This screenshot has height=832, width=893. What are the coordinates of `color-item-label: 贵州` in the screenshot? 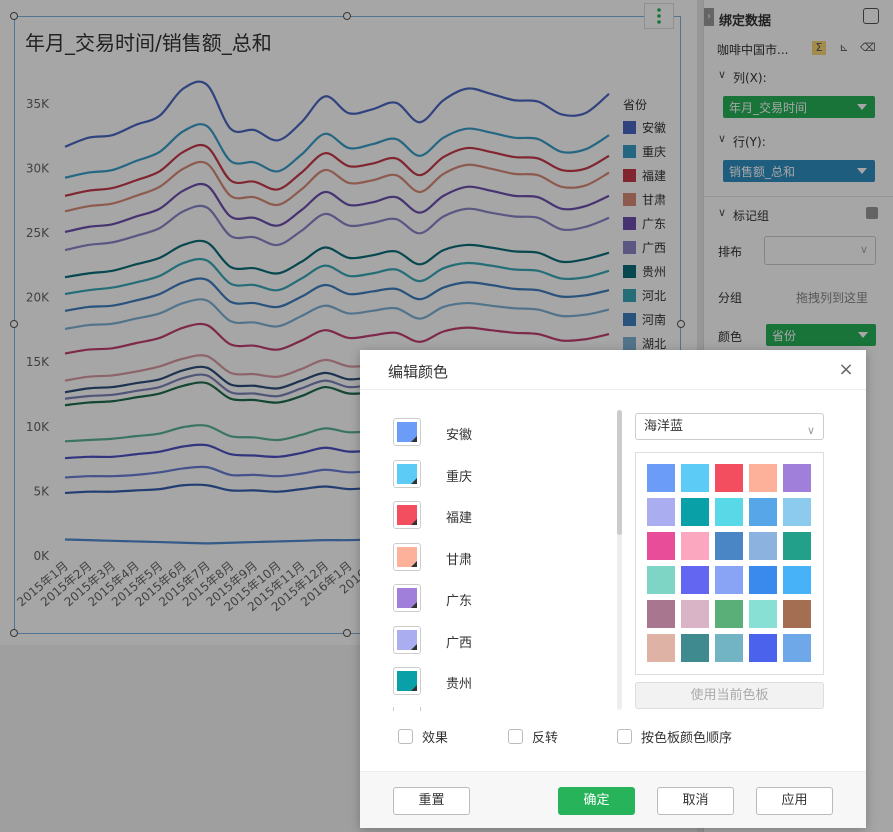 It's located at (459, 684).